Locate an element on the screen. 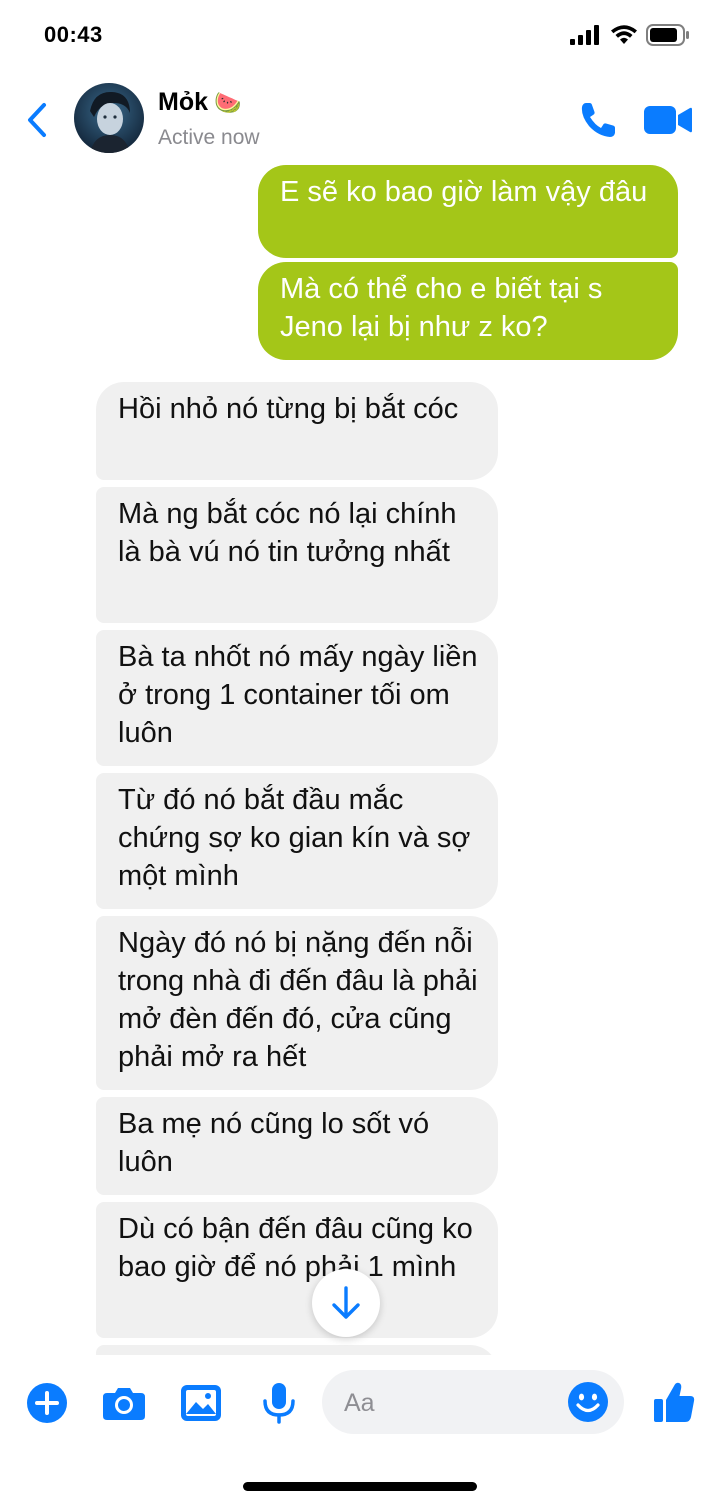  status-icons is located at coordinates (630, 35).